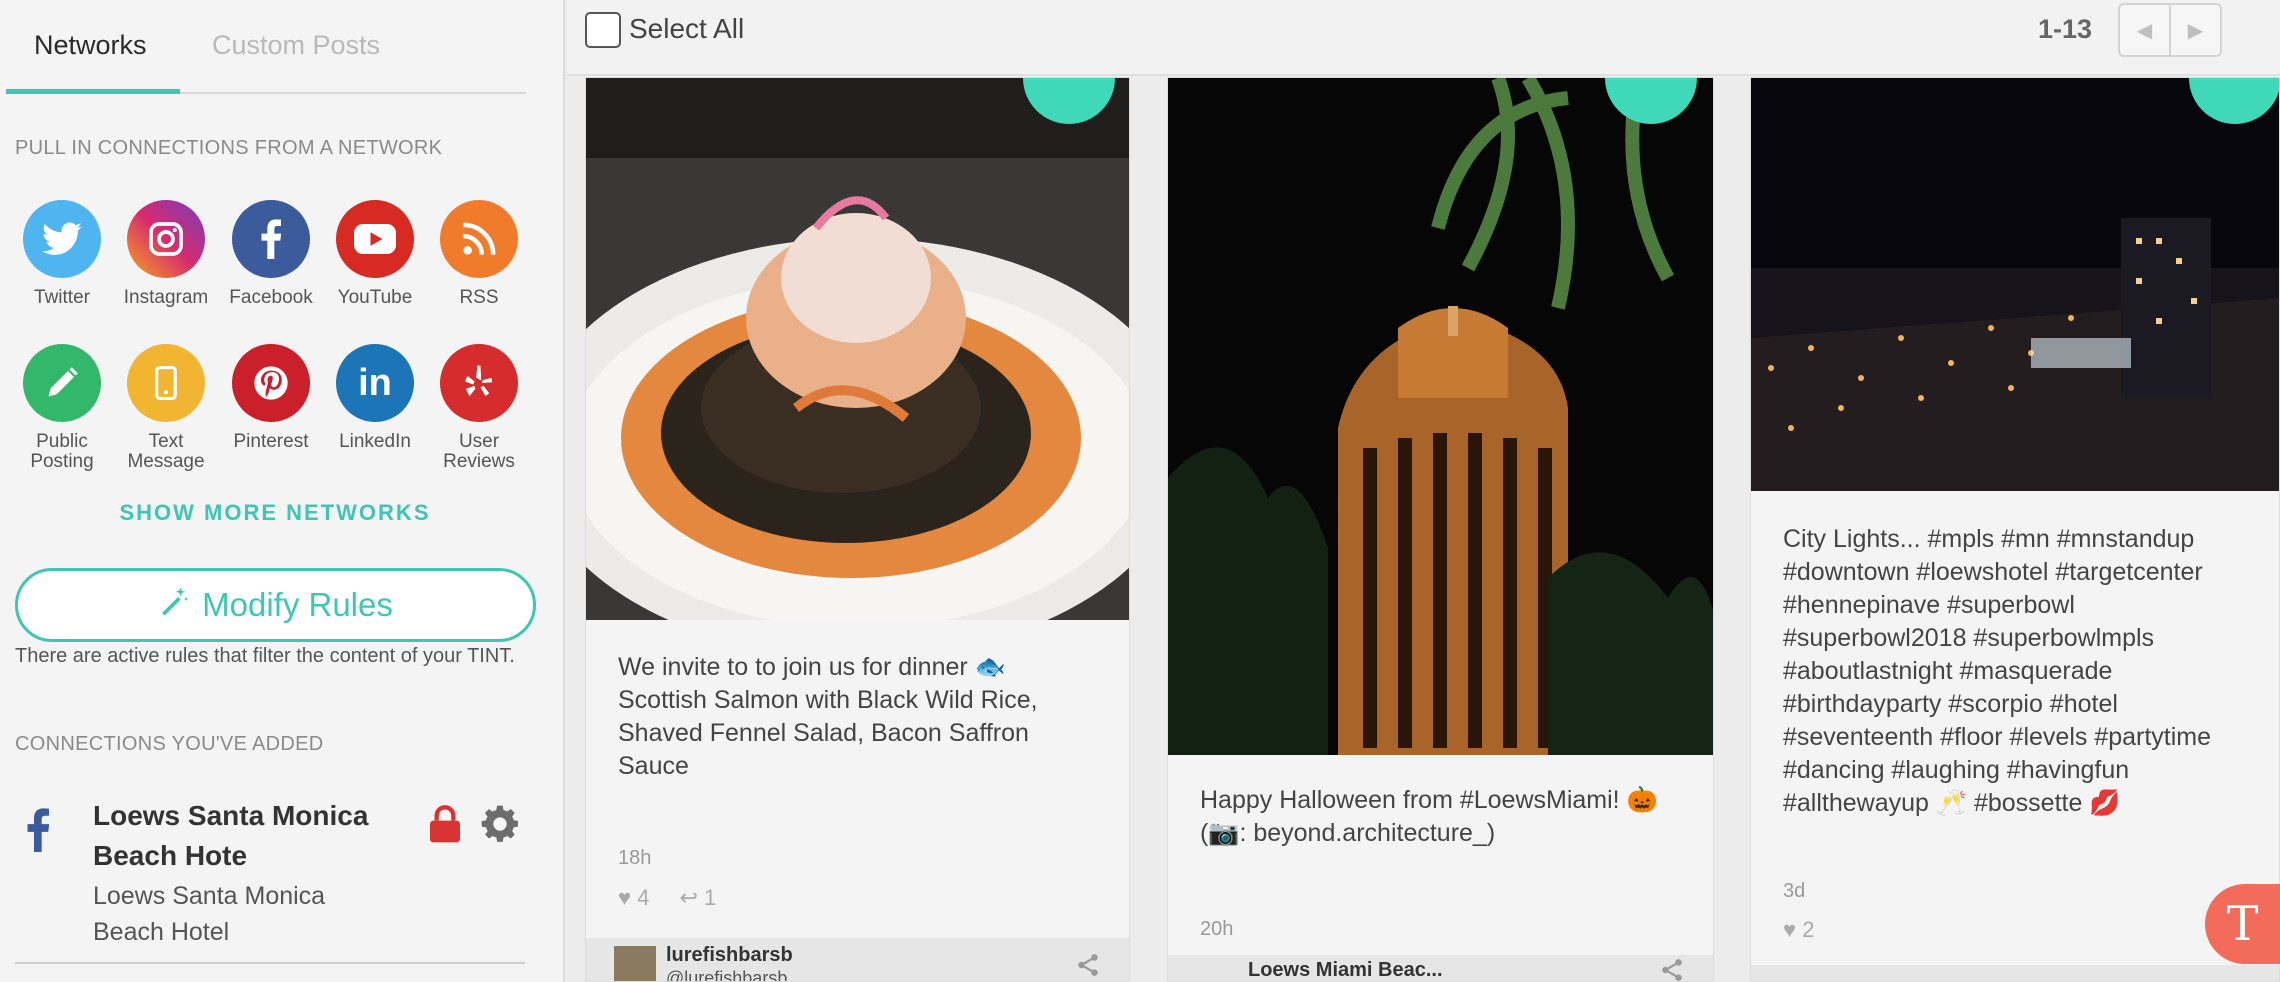 The height and width of the screenshot is (982, 2280). Describe the element at coordinates (2065, 29) in the screenshot. I see `page-count: 1-13` at that location.